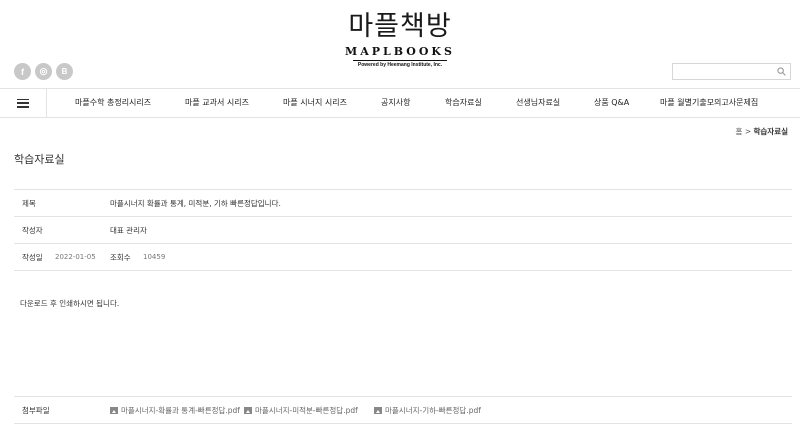 Image resolution: width=800 pixels, height=430 pixels. I want to click on attachment-link: 마플시너지-확률과 통계-빠른정답.pdf, so click(175, 410).